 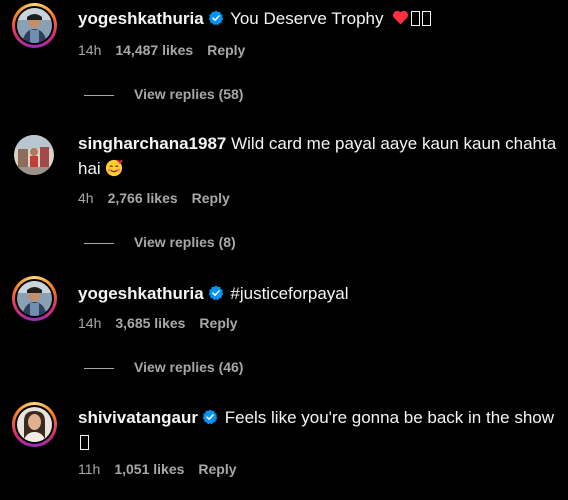 What do you see at coordinates (150, 323) in the screenshot?
I see `comment-likes: 3,685 likes` at bounding box center [150, 323].